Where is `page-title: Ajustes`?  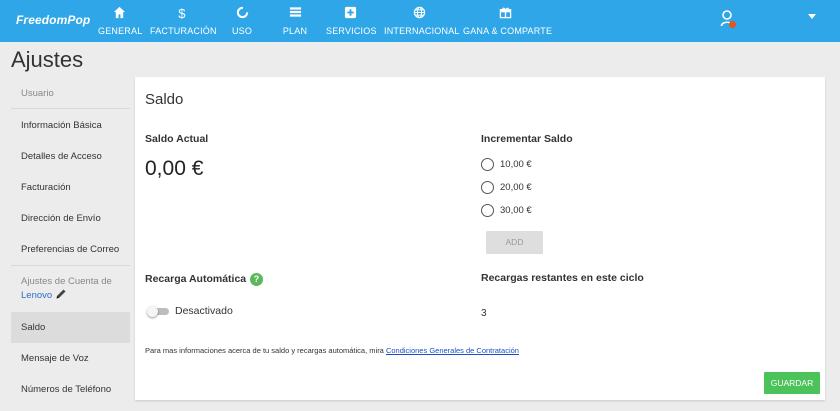 page-title: Ajustes is located at coordinates (47, 59).